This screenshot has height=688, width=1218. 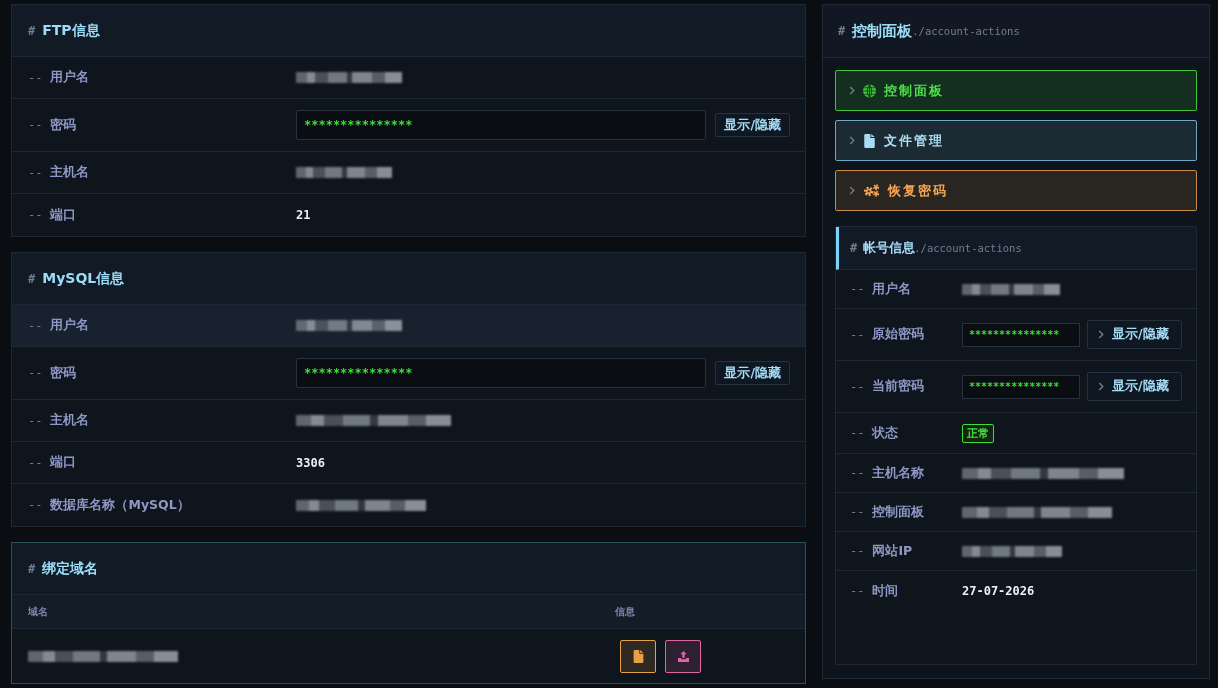 I want to click on document-button, so click(x=638, y=656).